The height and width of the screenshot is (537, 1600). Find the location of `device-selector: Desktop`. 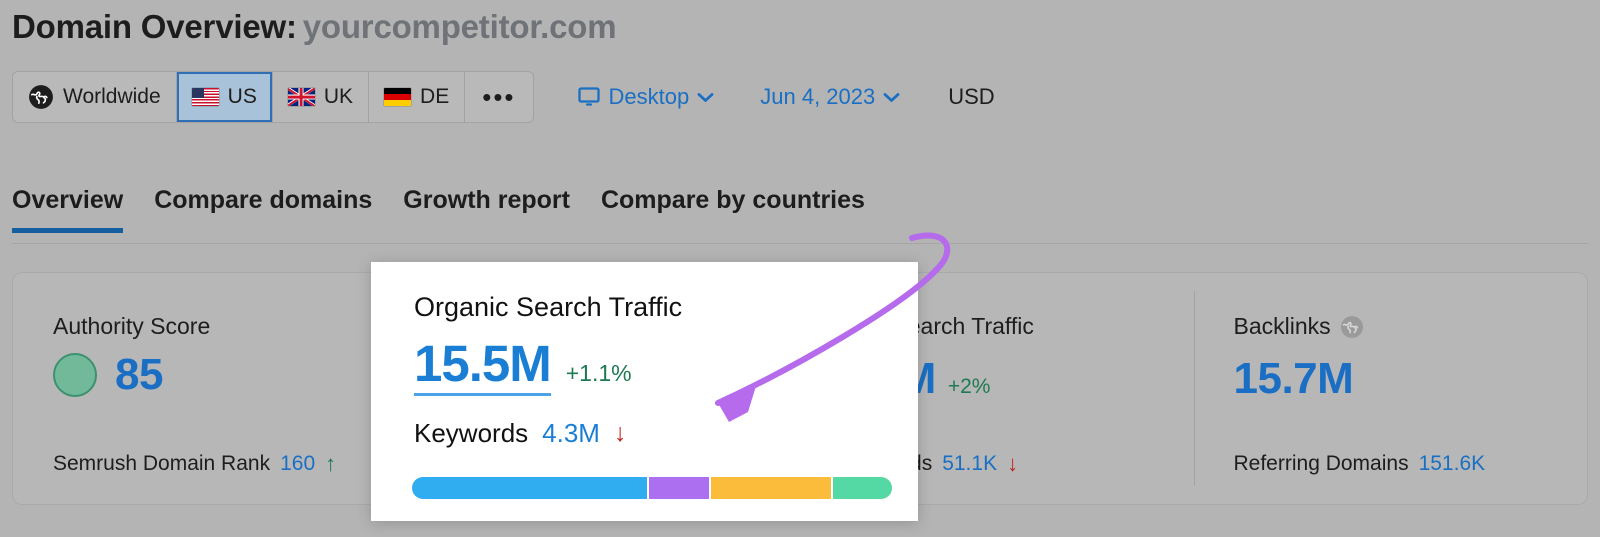

device-selector: Desktop is located at coordinates (646, 97).